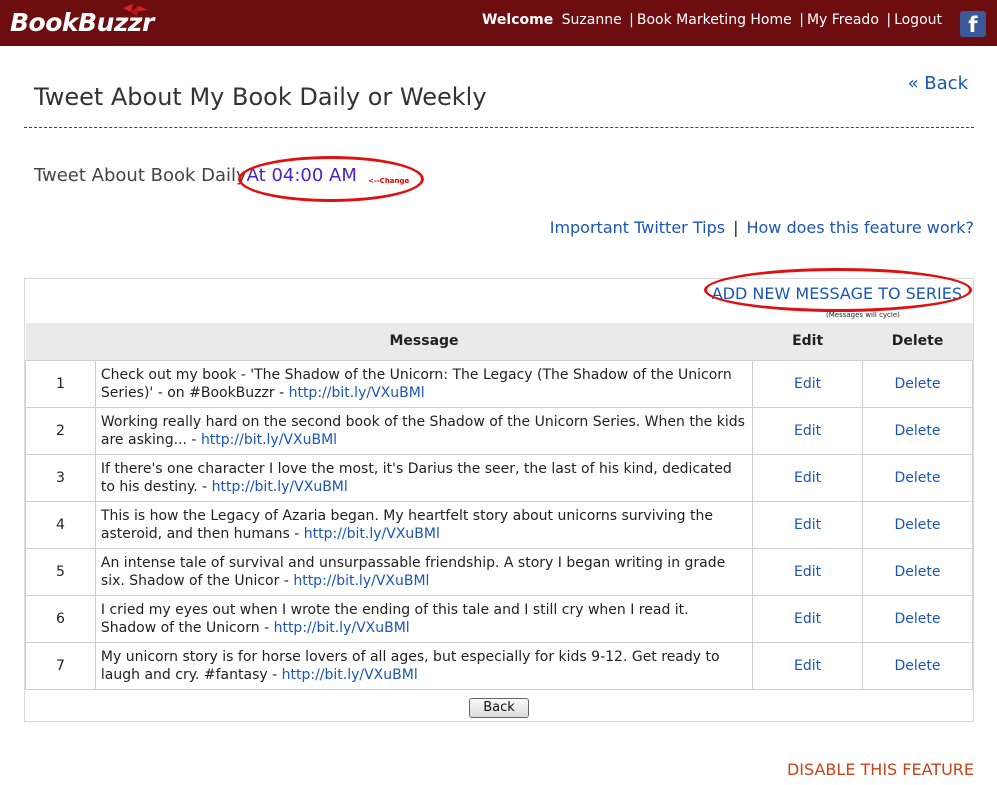  What do you see at coordinates (918, 20) in the screenshot?
I see `nav-logout: Logout` at bounding box center [918, 20].